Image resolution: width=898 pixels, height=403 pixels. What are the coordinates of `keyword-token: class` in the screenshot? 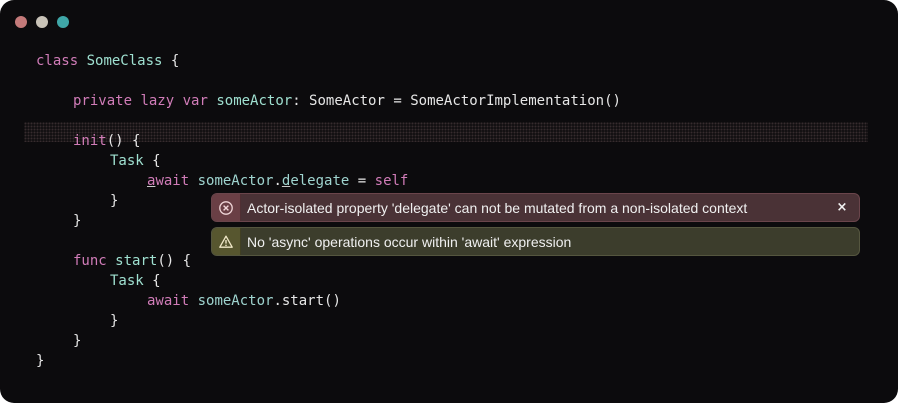 It's located at (57, 61).